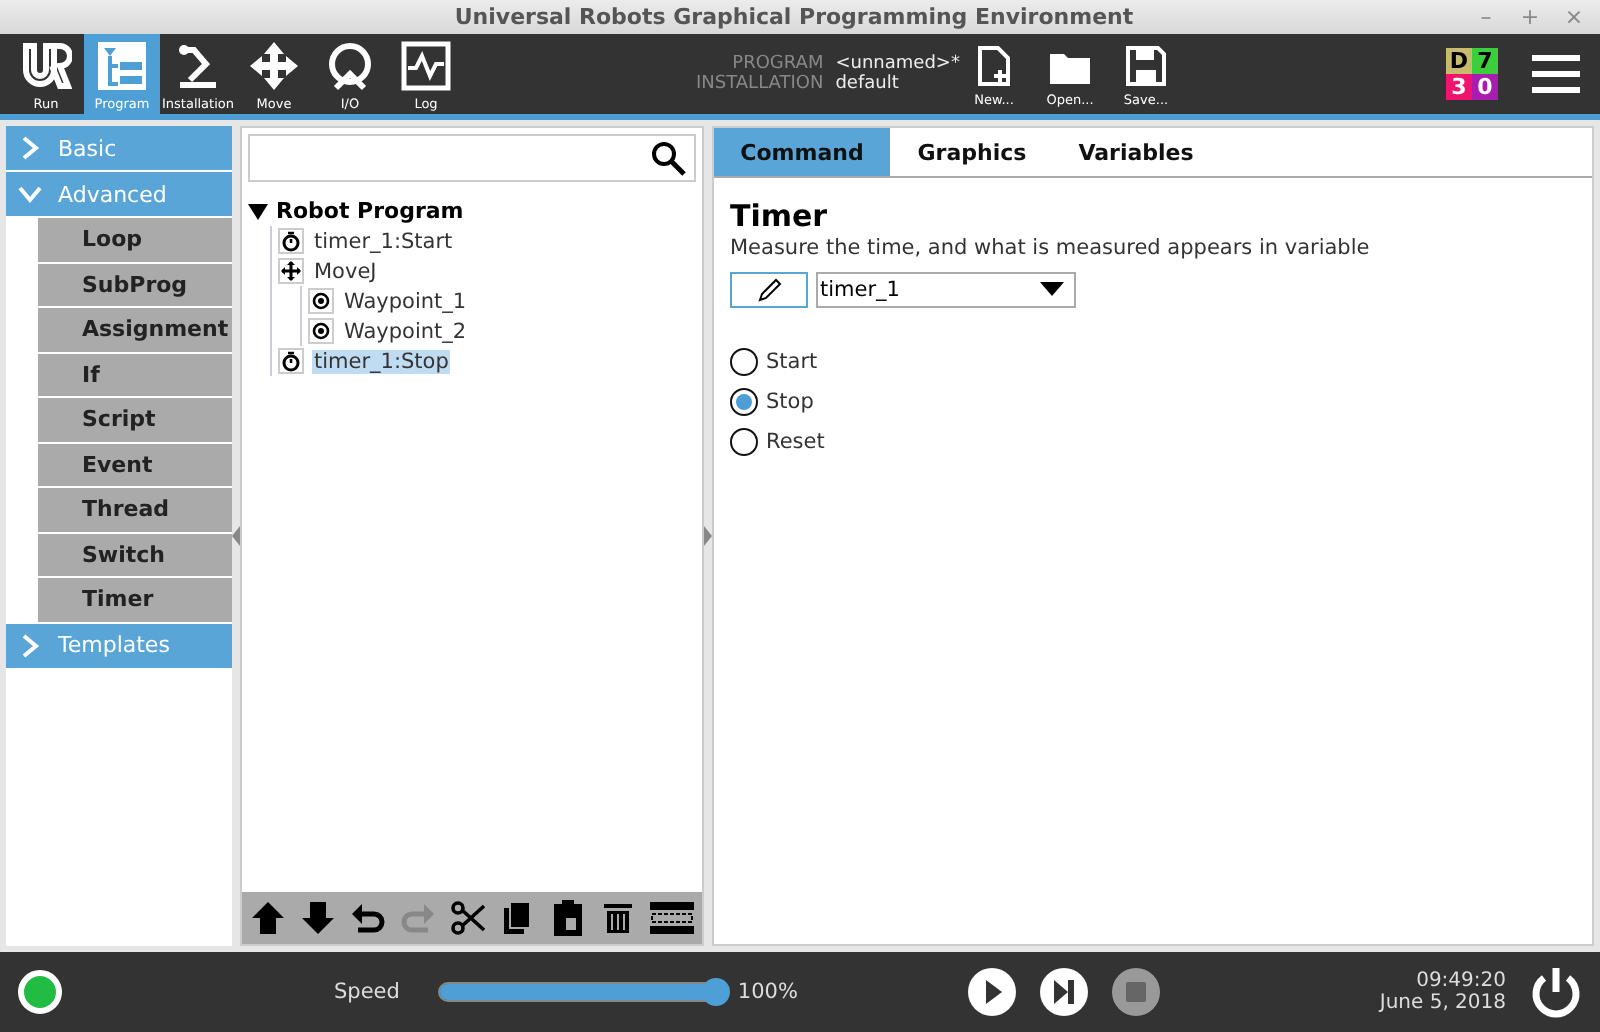 This screenshot has height=1032, width=1600. I want to click on status-indicator: 3, so click(1459, 87).